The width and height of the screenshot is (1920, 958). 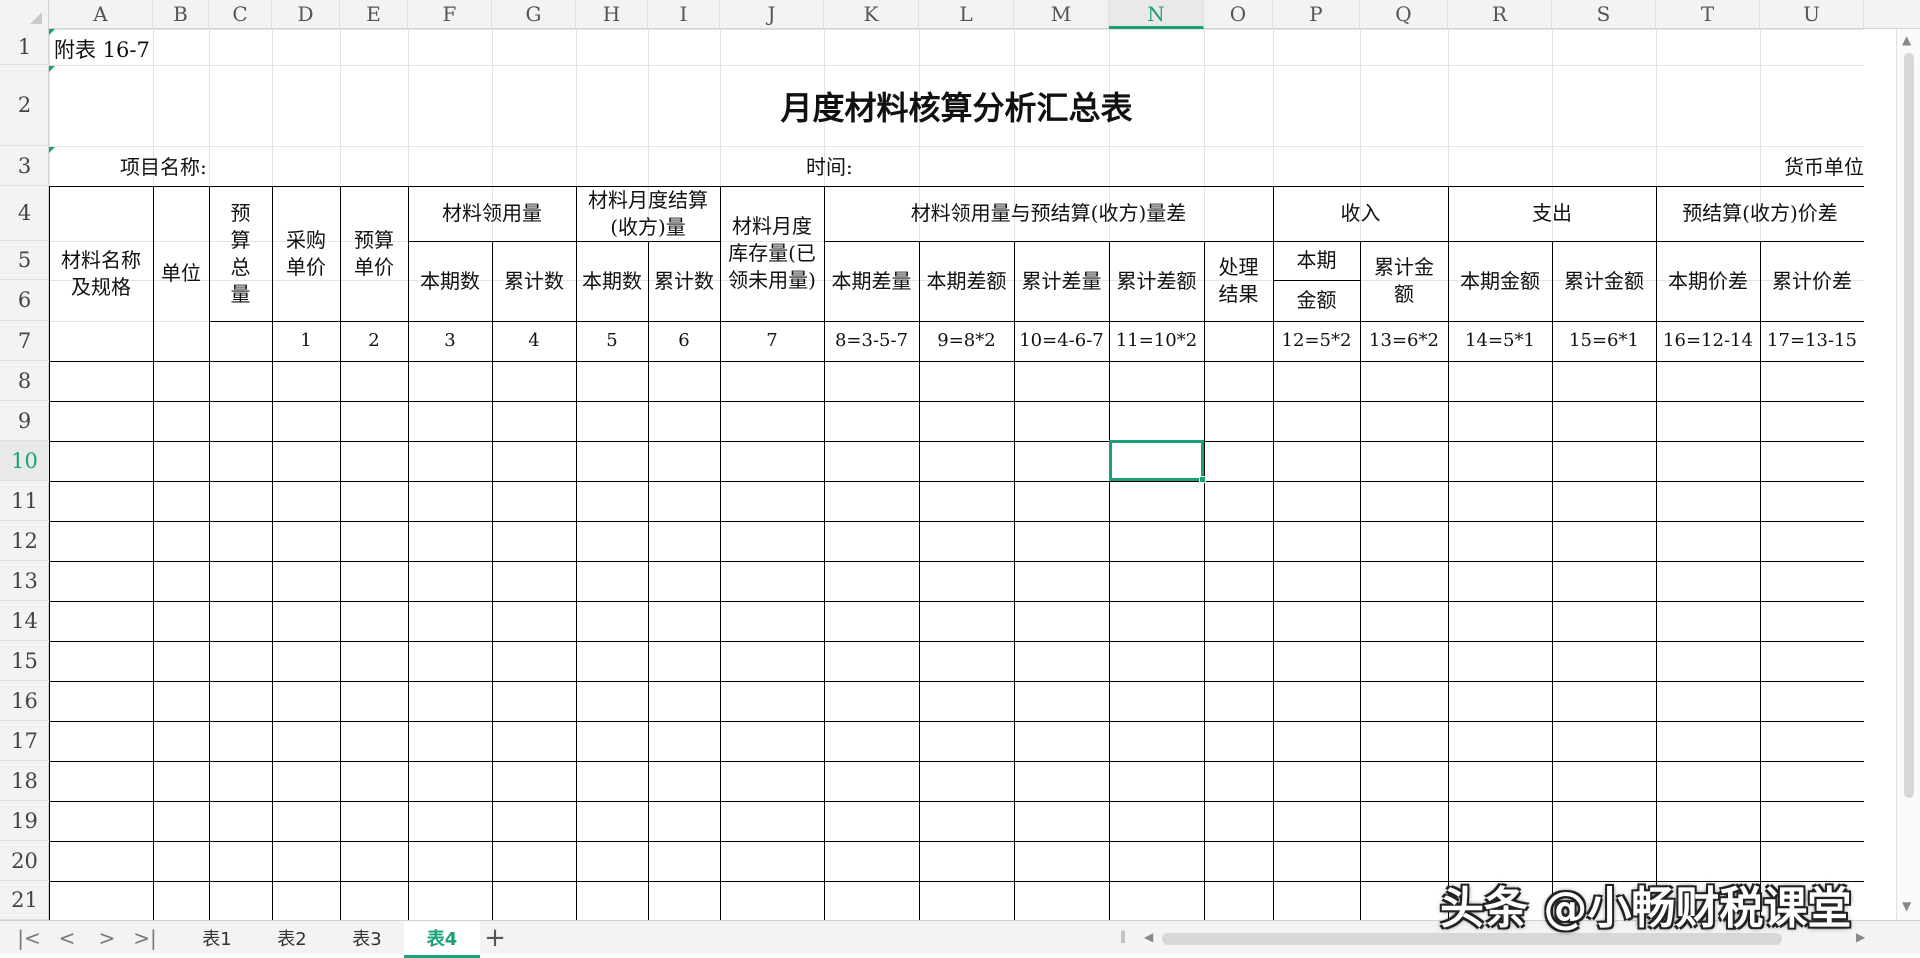 I want to click on formula-cell: 13=6*2, so click(x=1404, y=341).